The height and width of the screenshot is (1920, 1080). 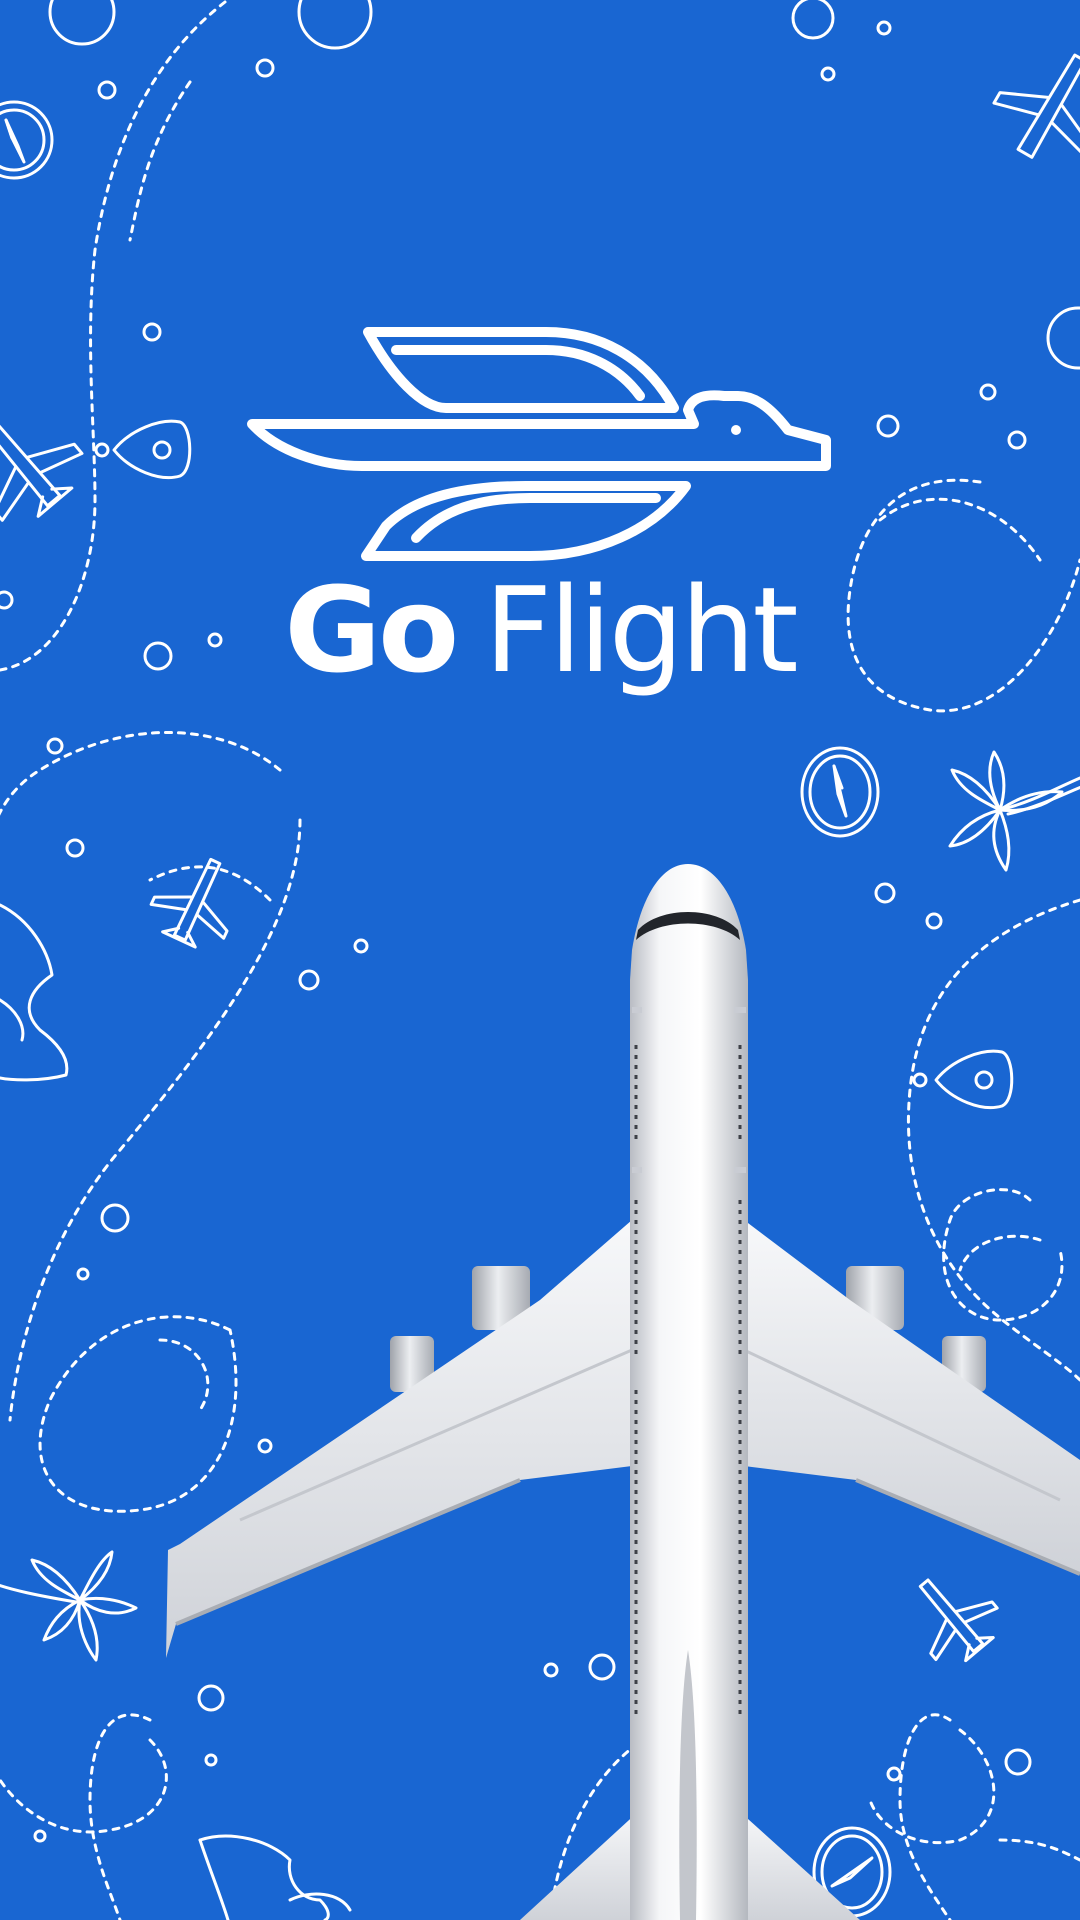 What do you see at coordinates (539, 444) in the screenshot?
I see `bird-logo-icon` at bounding box center [539, 444].